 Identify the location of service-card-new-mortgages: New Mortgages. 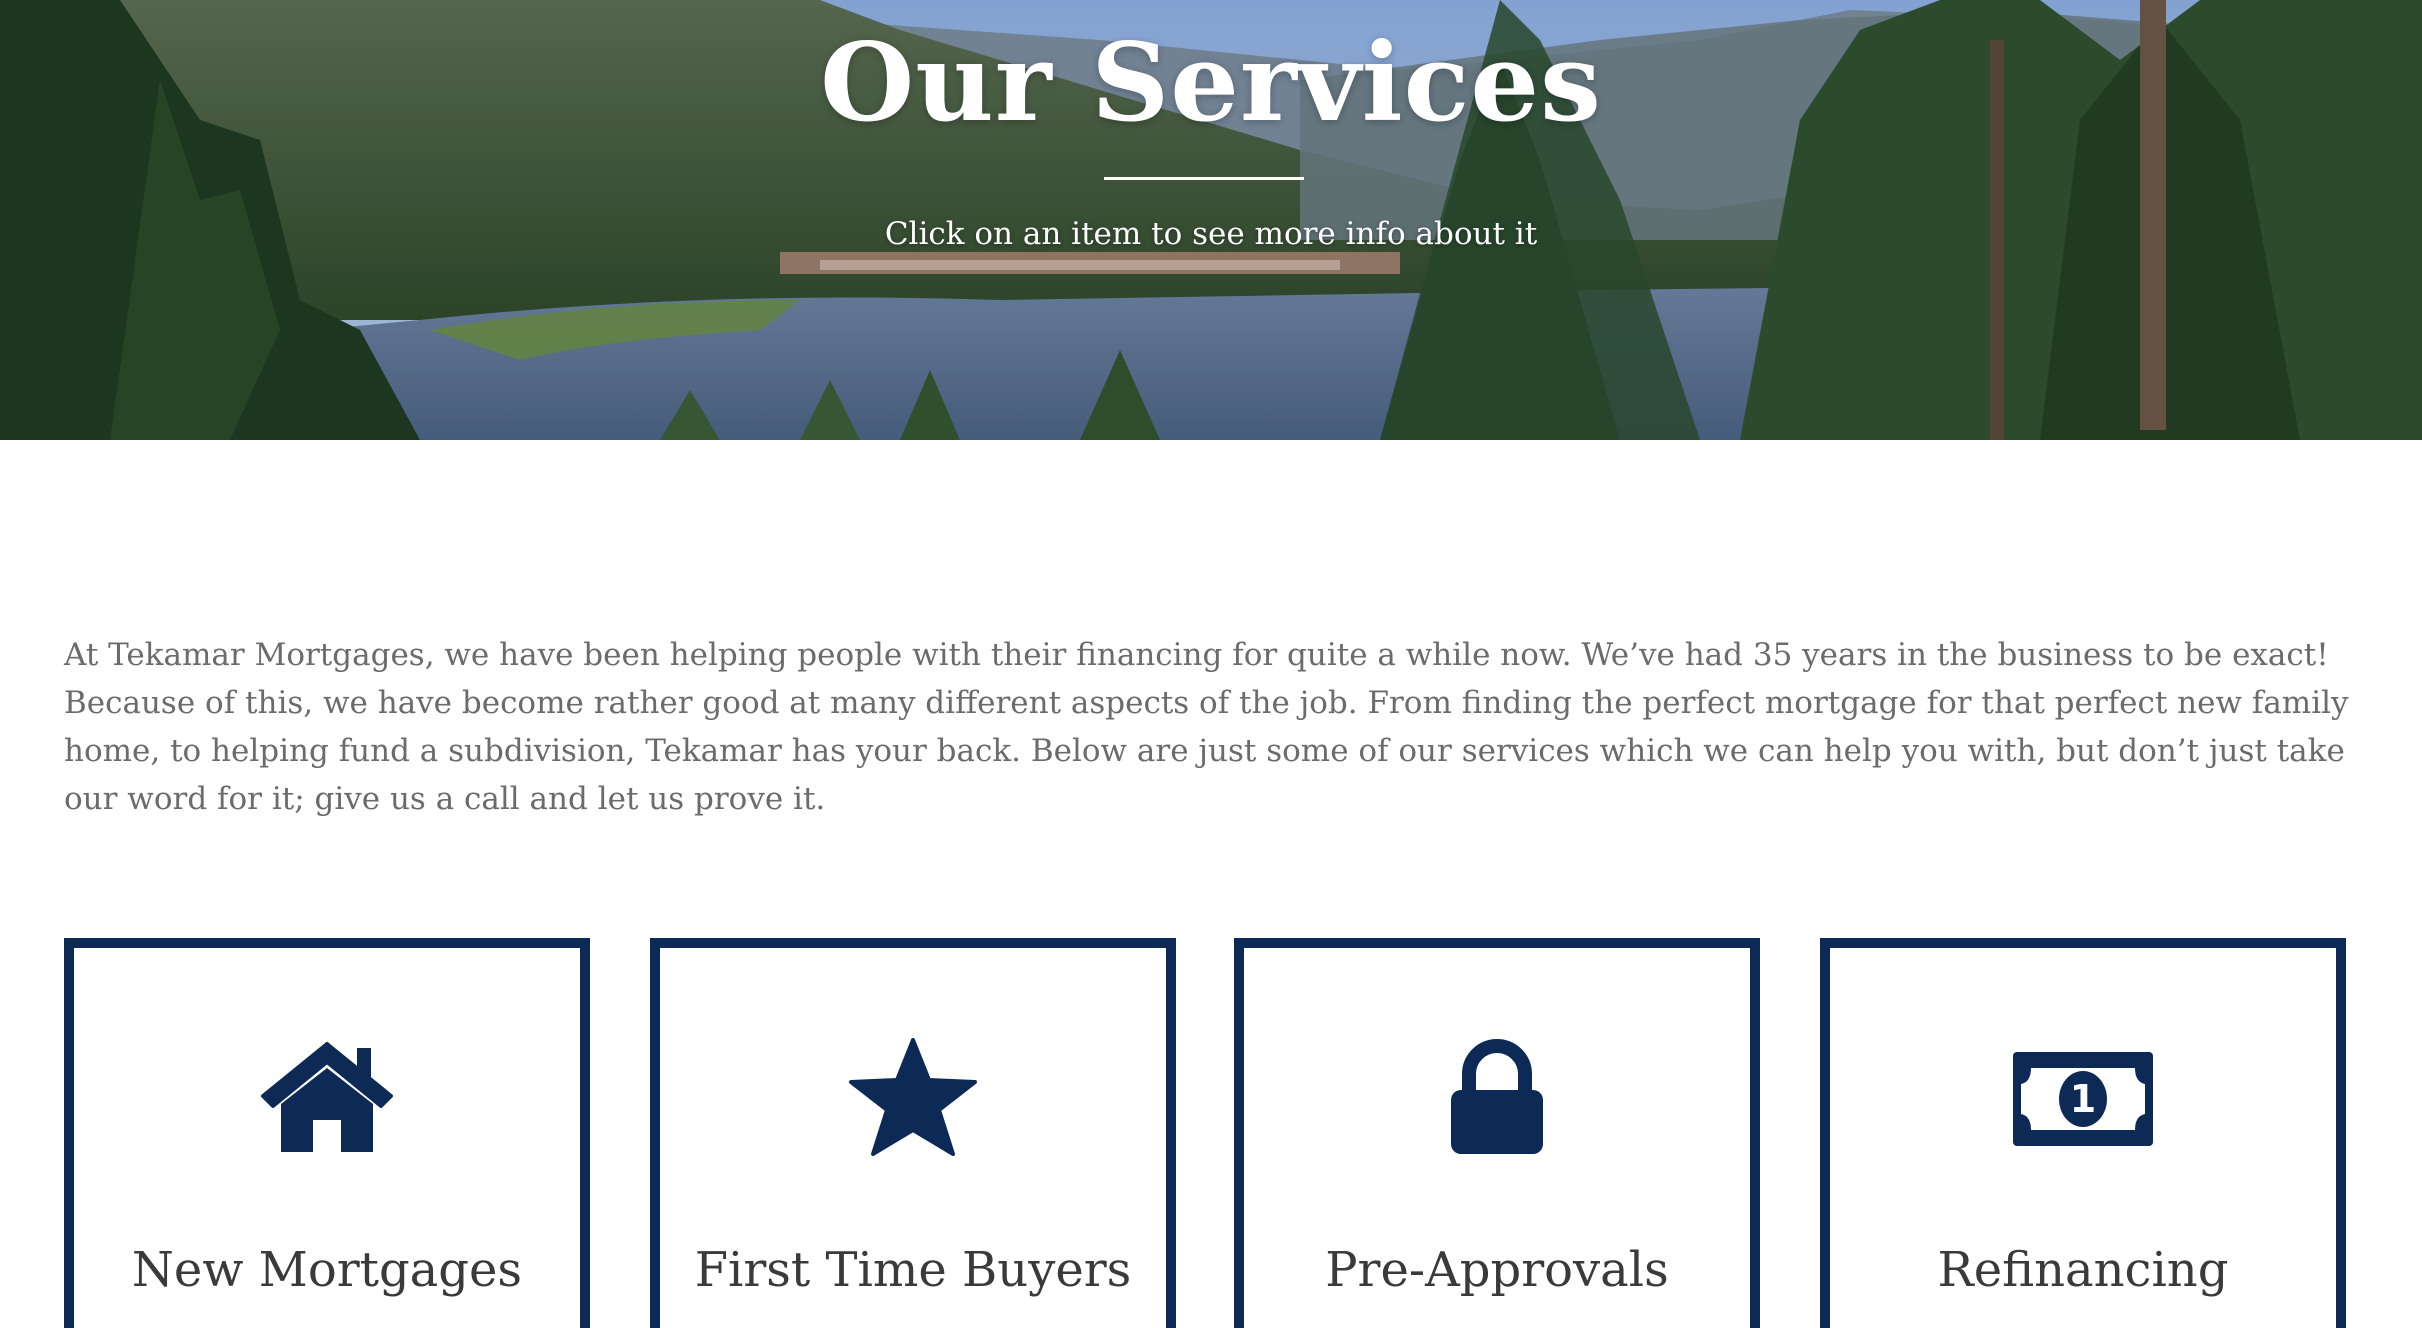
(327, 1133).